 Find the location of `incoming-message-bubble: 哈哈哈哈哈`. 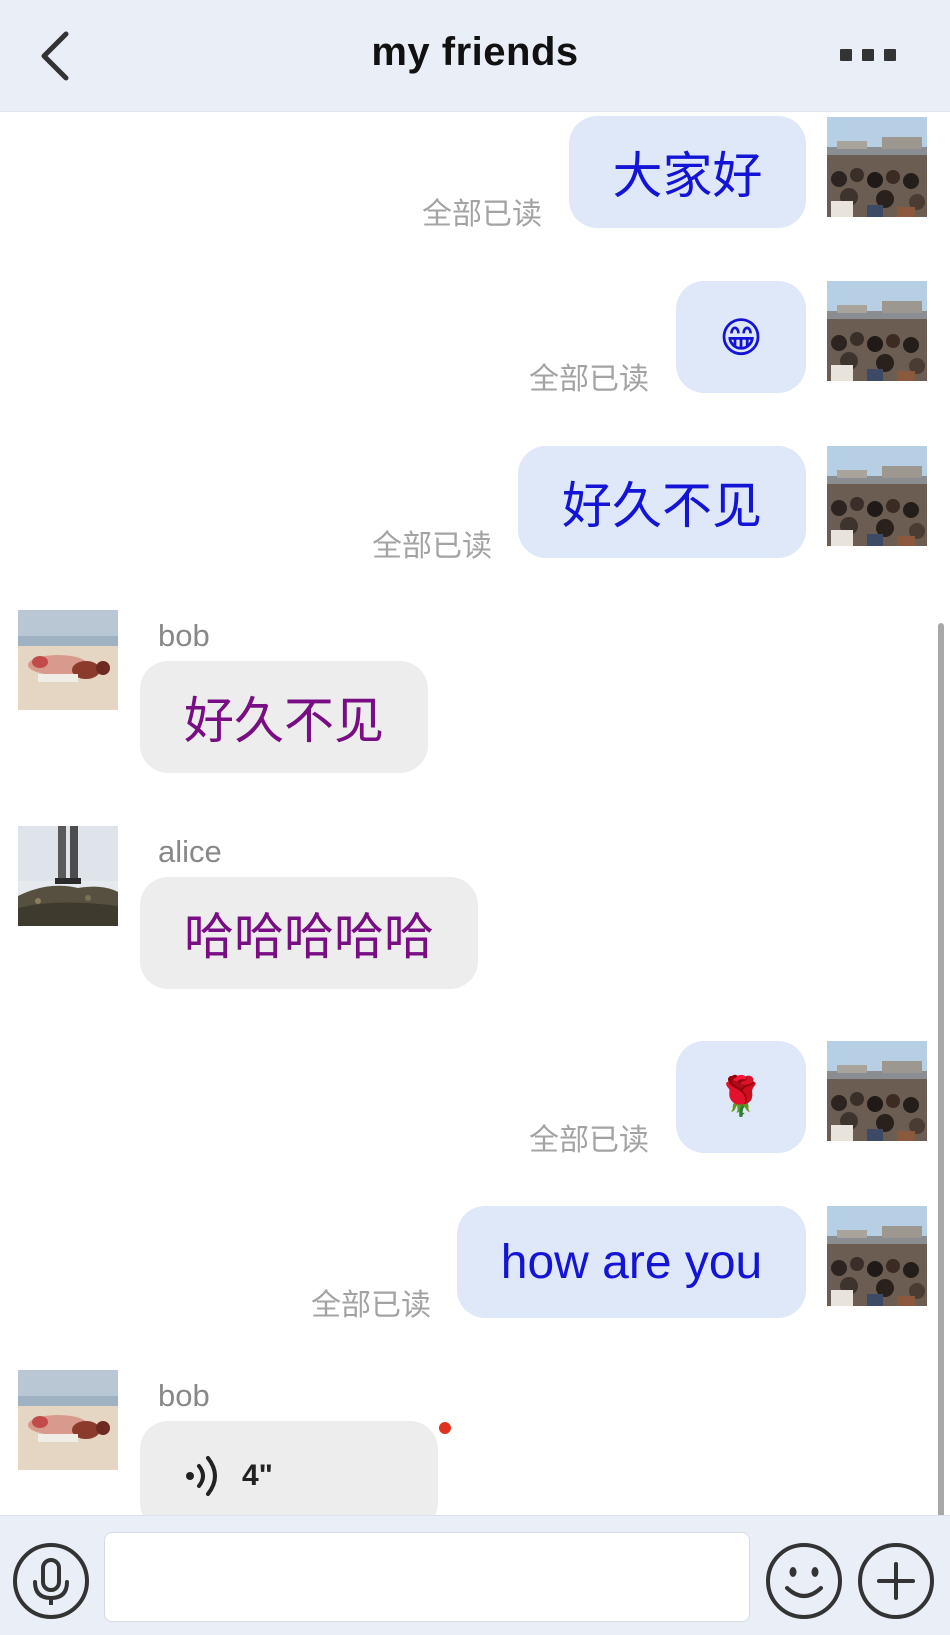

incoming-message-bubble: 哈哈哈哈哈 is located at coordinates (309, 933).